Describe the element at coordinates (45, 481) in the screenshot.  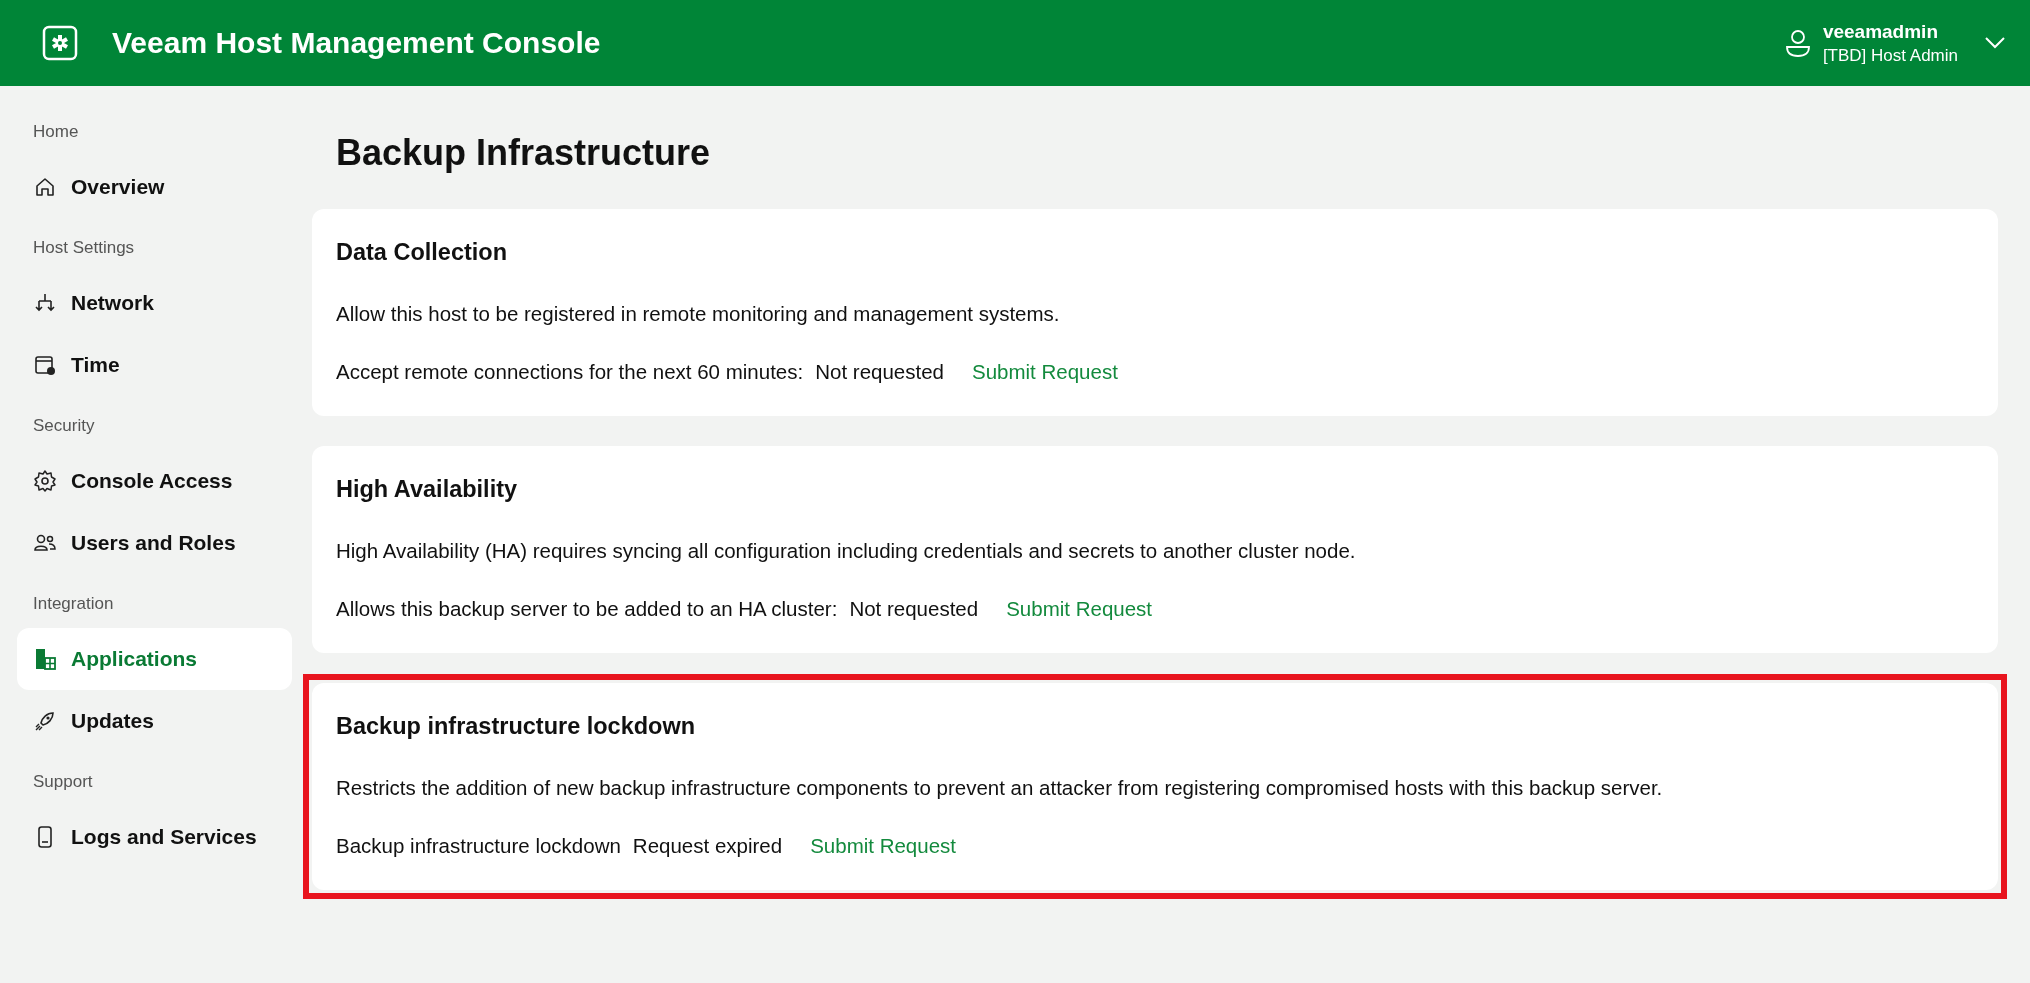
I see `settings-icon` at that location.